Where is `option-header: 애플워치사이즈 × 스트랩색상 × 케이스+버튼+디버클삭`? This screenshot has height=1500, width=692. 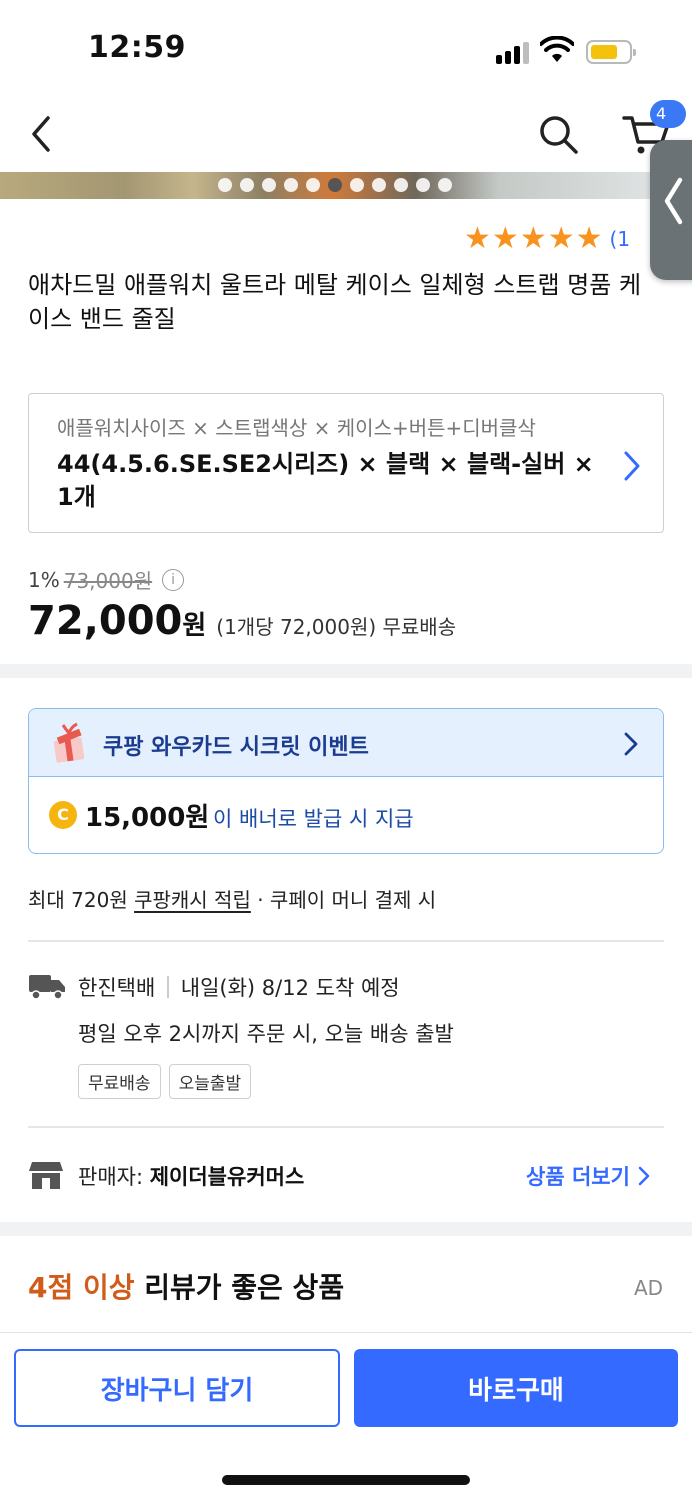 option-header: 애플워치사이즈 × 스트랩색상 × 케이스+버튼+디버클삭 is located at coordinates (296, 428).